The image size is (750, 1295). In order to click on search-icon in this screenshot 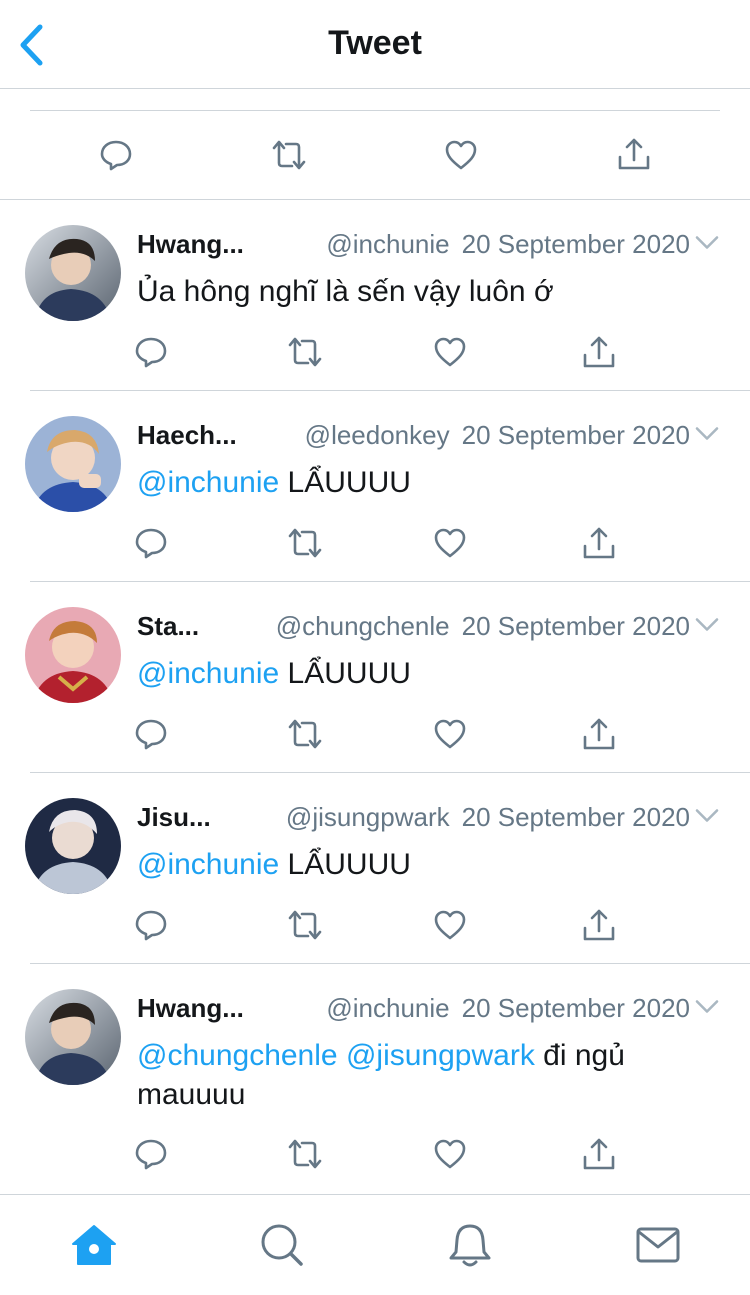, I will do `click(282, 1245)`.